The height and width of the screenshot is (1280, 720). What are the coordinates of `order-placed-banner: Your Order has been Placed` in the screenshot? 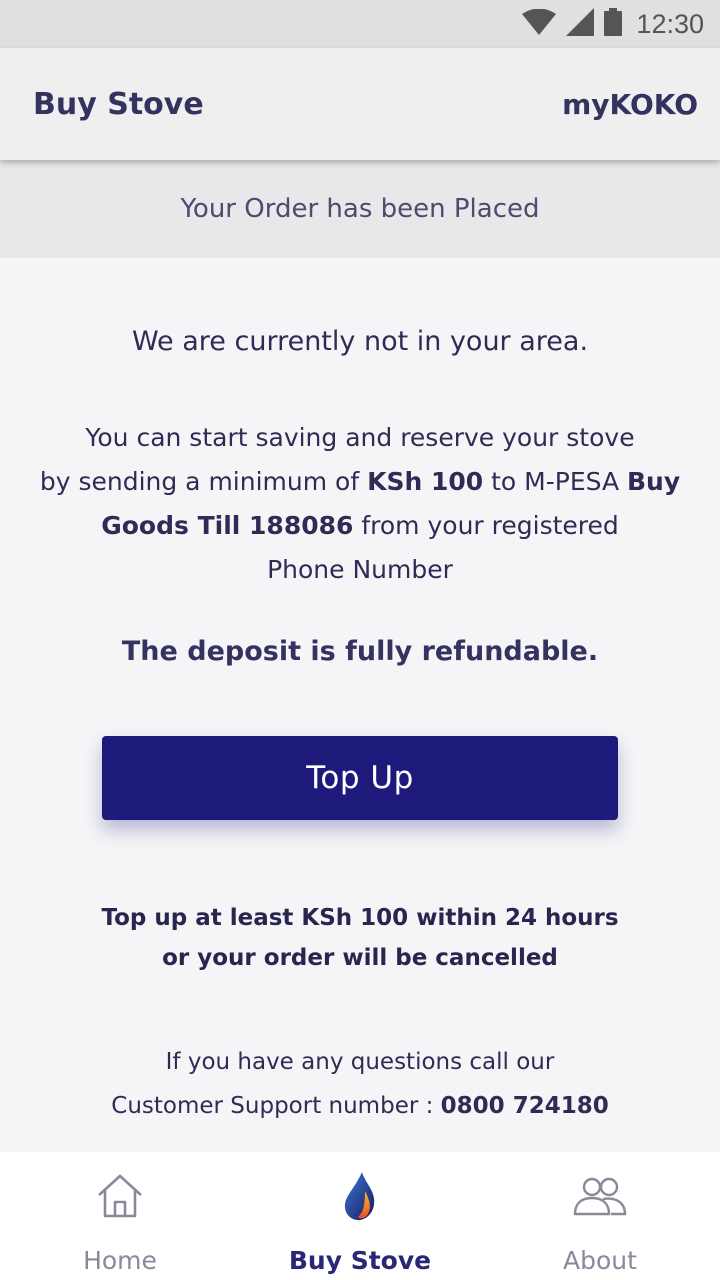 It's located at (360, 209).